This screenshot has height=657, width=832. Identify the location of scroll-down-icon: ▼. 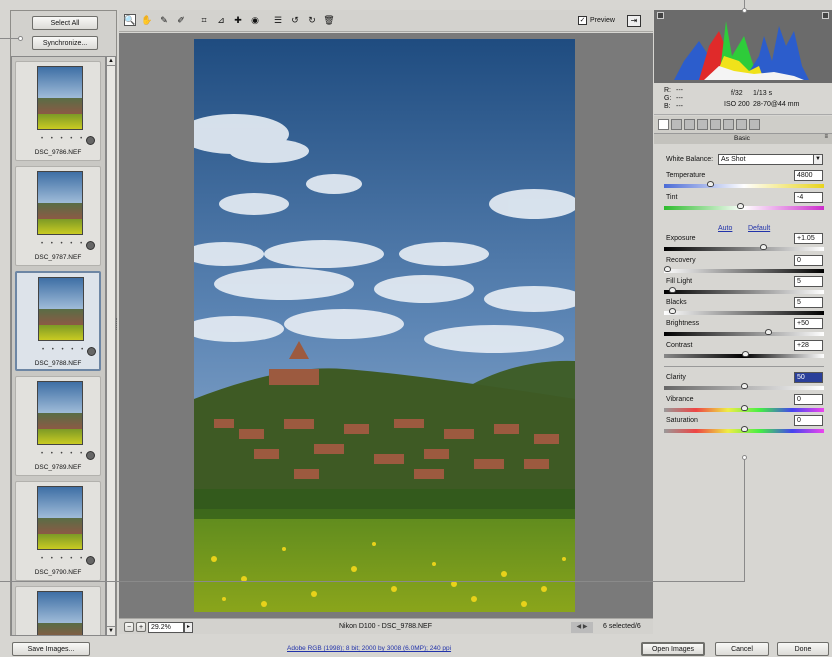
(111, 630).